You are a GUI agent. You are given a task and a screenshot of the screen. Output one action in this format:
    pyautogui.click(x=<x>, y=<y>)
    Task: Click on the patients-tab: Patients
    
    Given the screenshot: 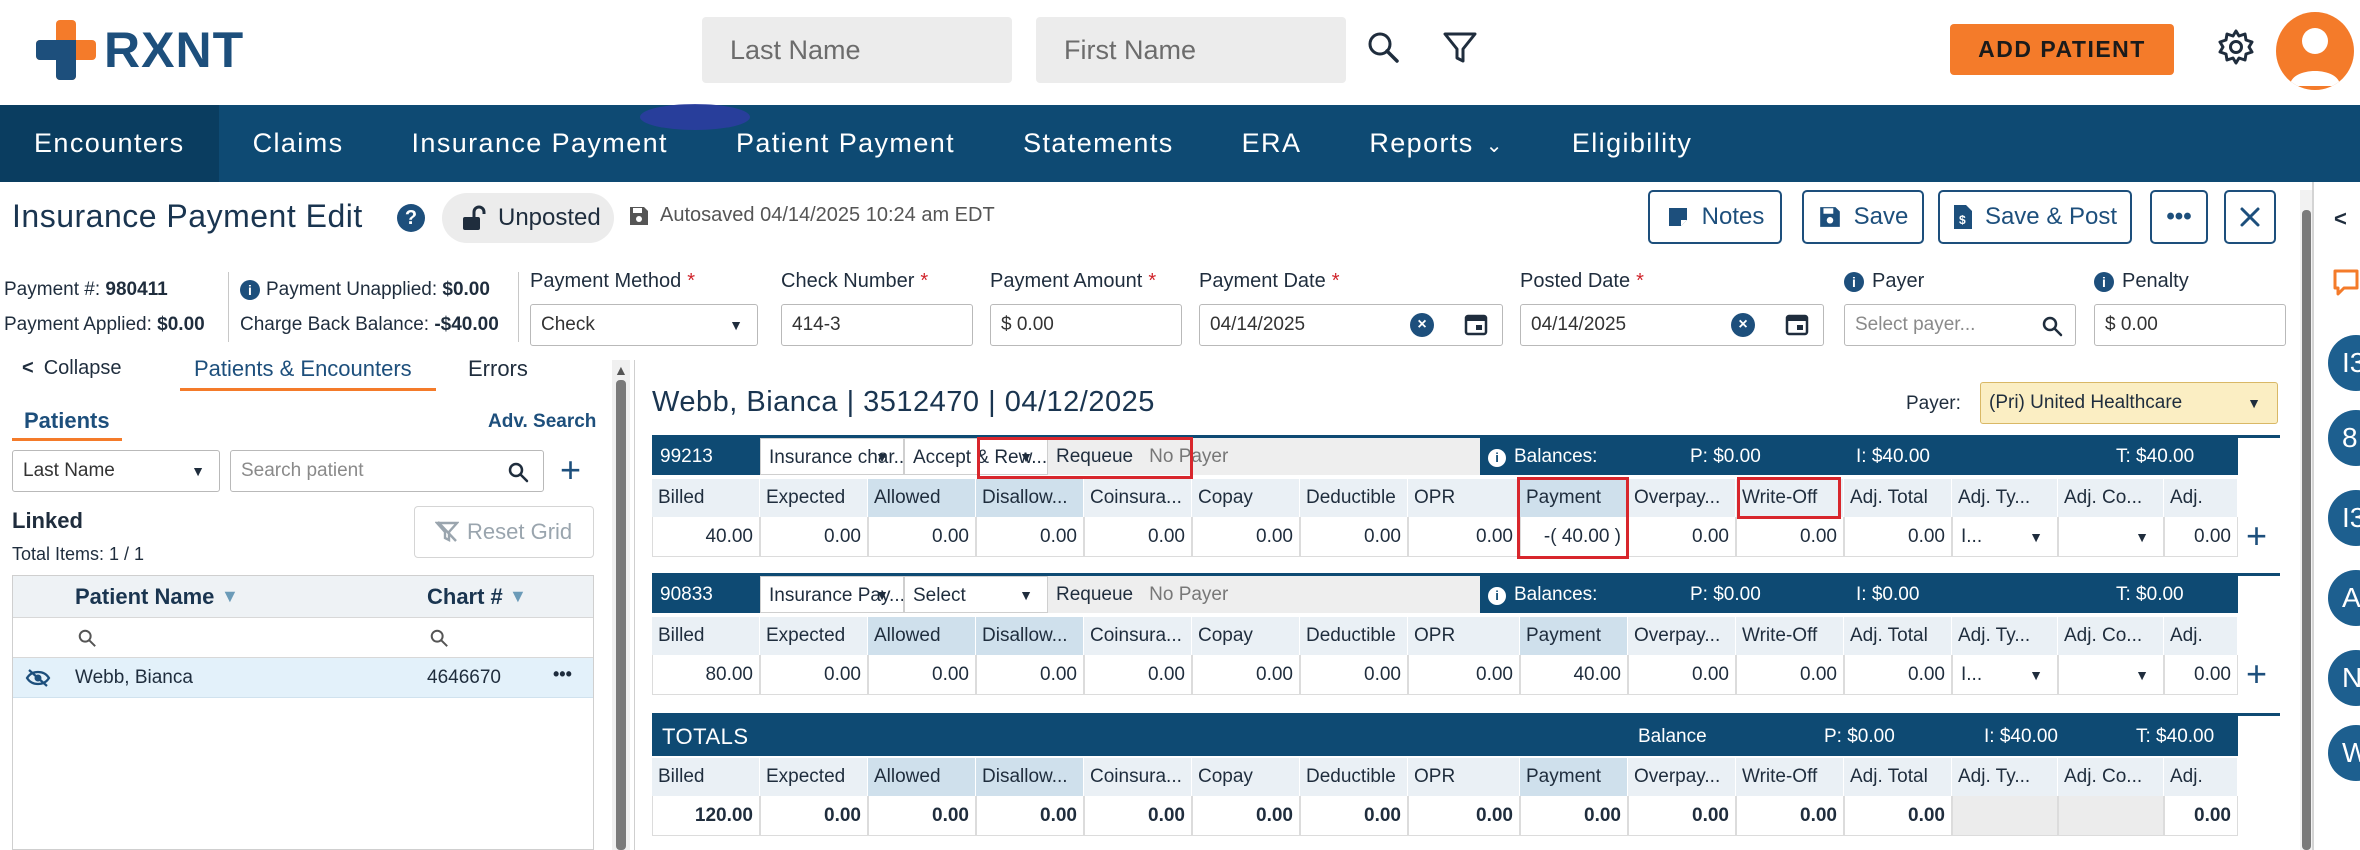 What is the action you would take?
    pyautogui.click(x=67, y=421)
    